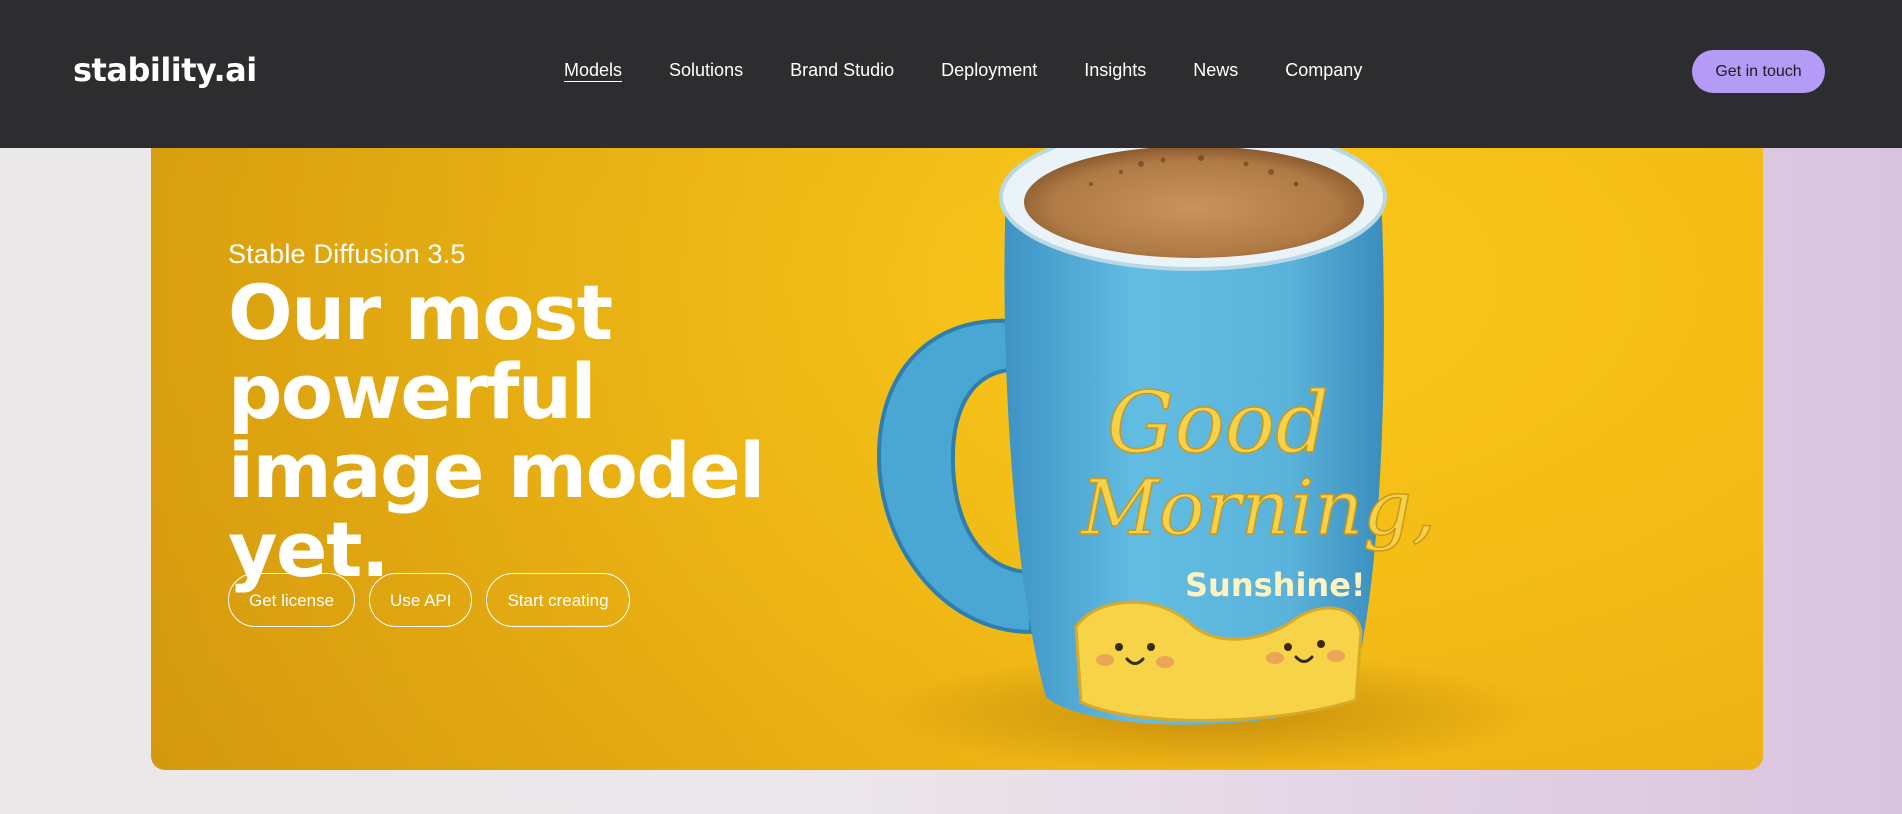 This screenshot has height=814, width=1902. What do you see at coordinates (1758, 71) in the screenshot?
I see `get-in-touch-button: Get in touch` at bounding box center [1758, 71].